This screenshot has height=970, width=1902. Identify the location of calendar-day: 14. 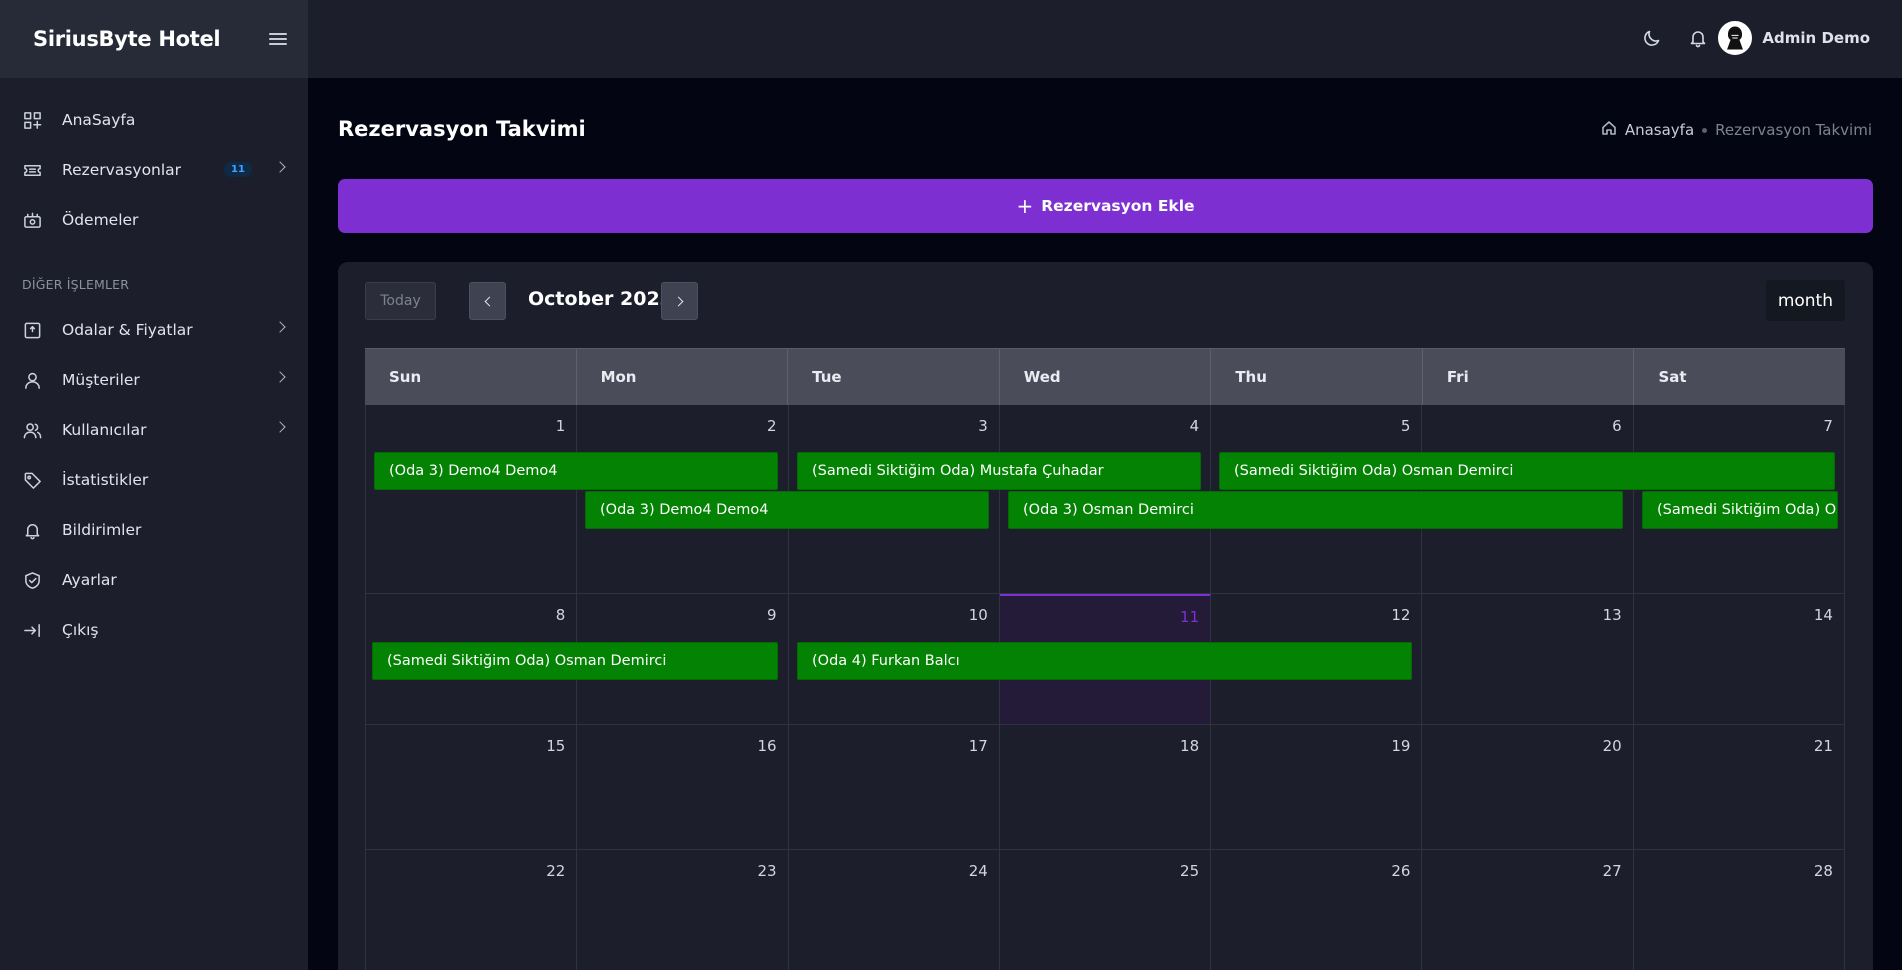
(1739, 659).